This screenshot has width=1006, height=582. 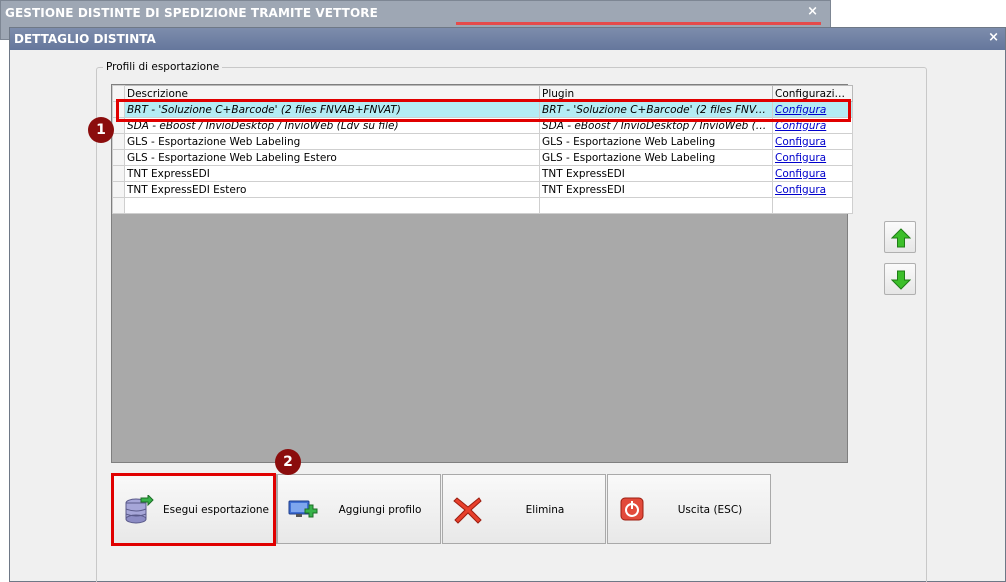 I want to click on annotation-badge-2: 2, so click(x=288, y=462).